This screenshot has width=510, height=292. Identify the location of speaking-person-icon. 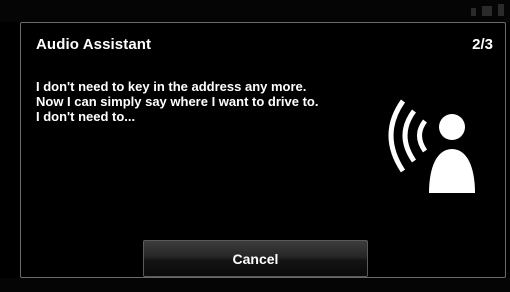
(431, 146).